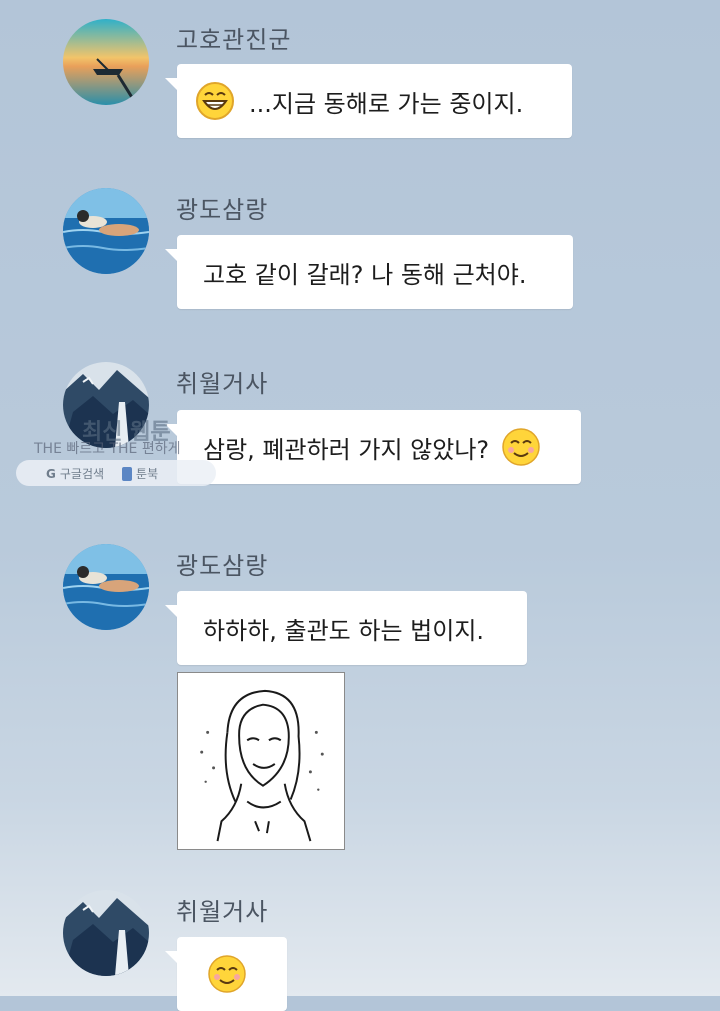 This screenshot has height=1011, width=720. I want to click on message-text: 하하하, 출관도 하는 법이지., so click(344, 630).